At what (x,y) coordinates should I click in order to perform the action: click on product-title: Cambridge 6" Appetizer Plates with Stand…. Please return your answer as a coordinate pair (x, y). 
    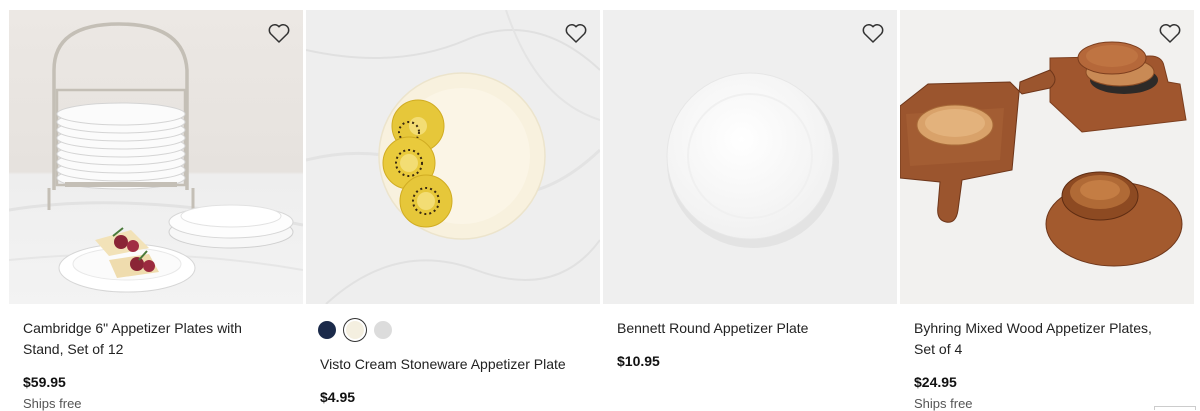
    Looking at the image, I should click on (148, 339).